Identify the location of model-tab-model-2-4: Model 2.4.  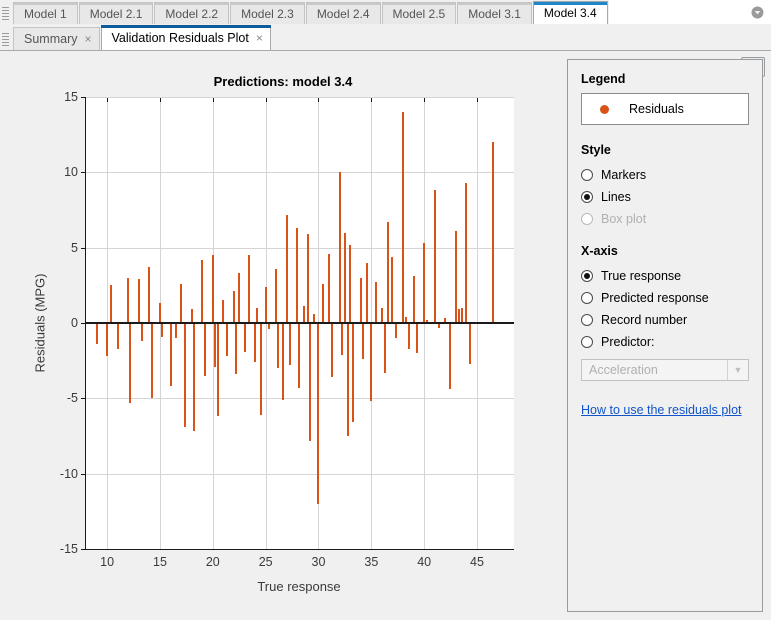
(343, 13).